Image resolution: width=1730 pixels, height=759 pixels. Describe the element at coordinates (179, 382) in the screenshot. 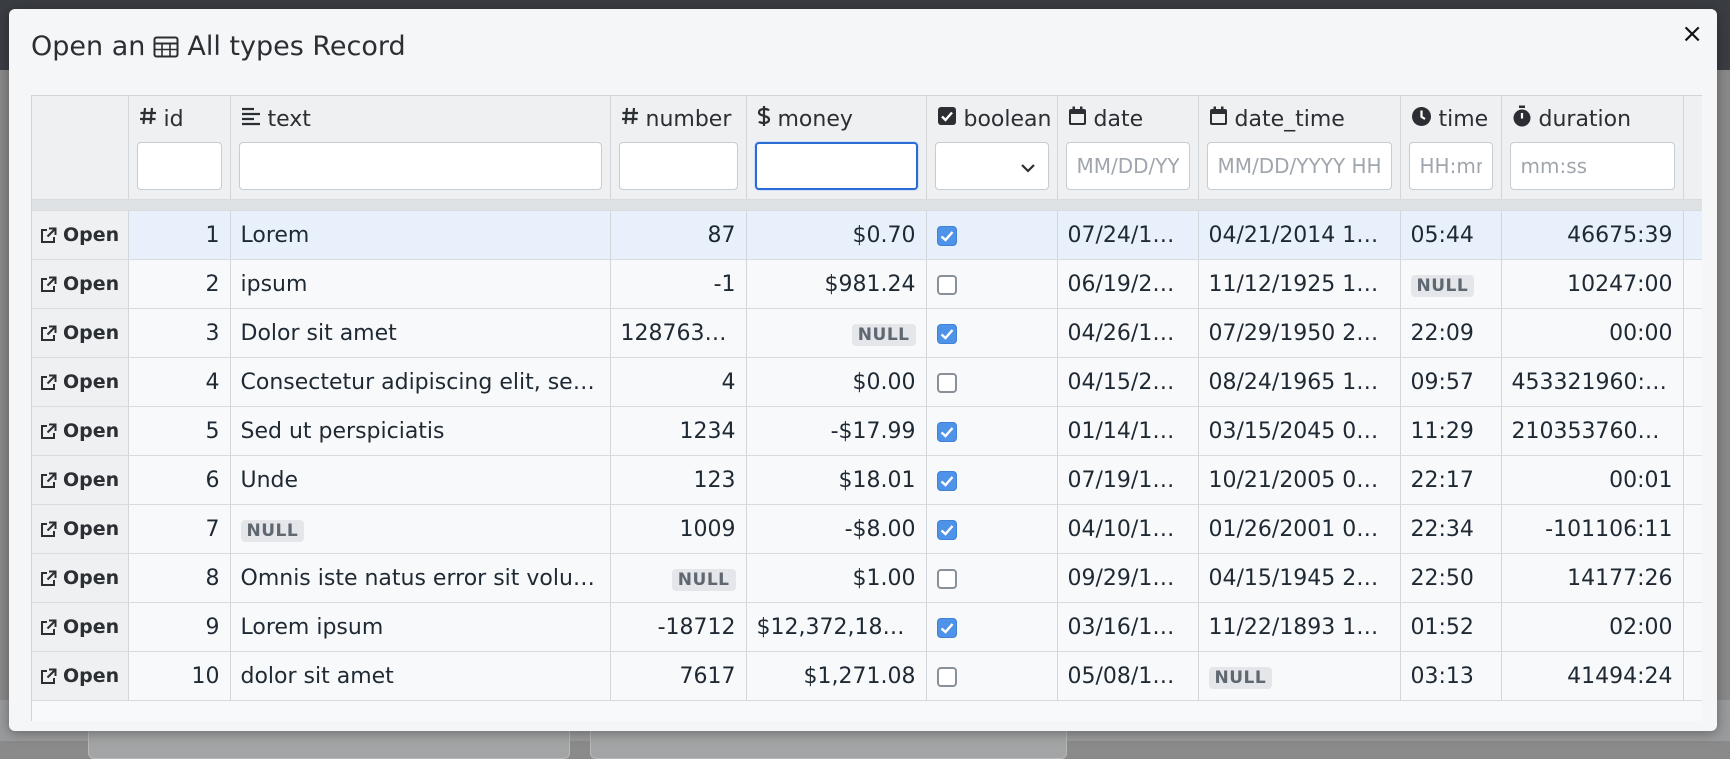

I see `cell-id: 4` at that location.